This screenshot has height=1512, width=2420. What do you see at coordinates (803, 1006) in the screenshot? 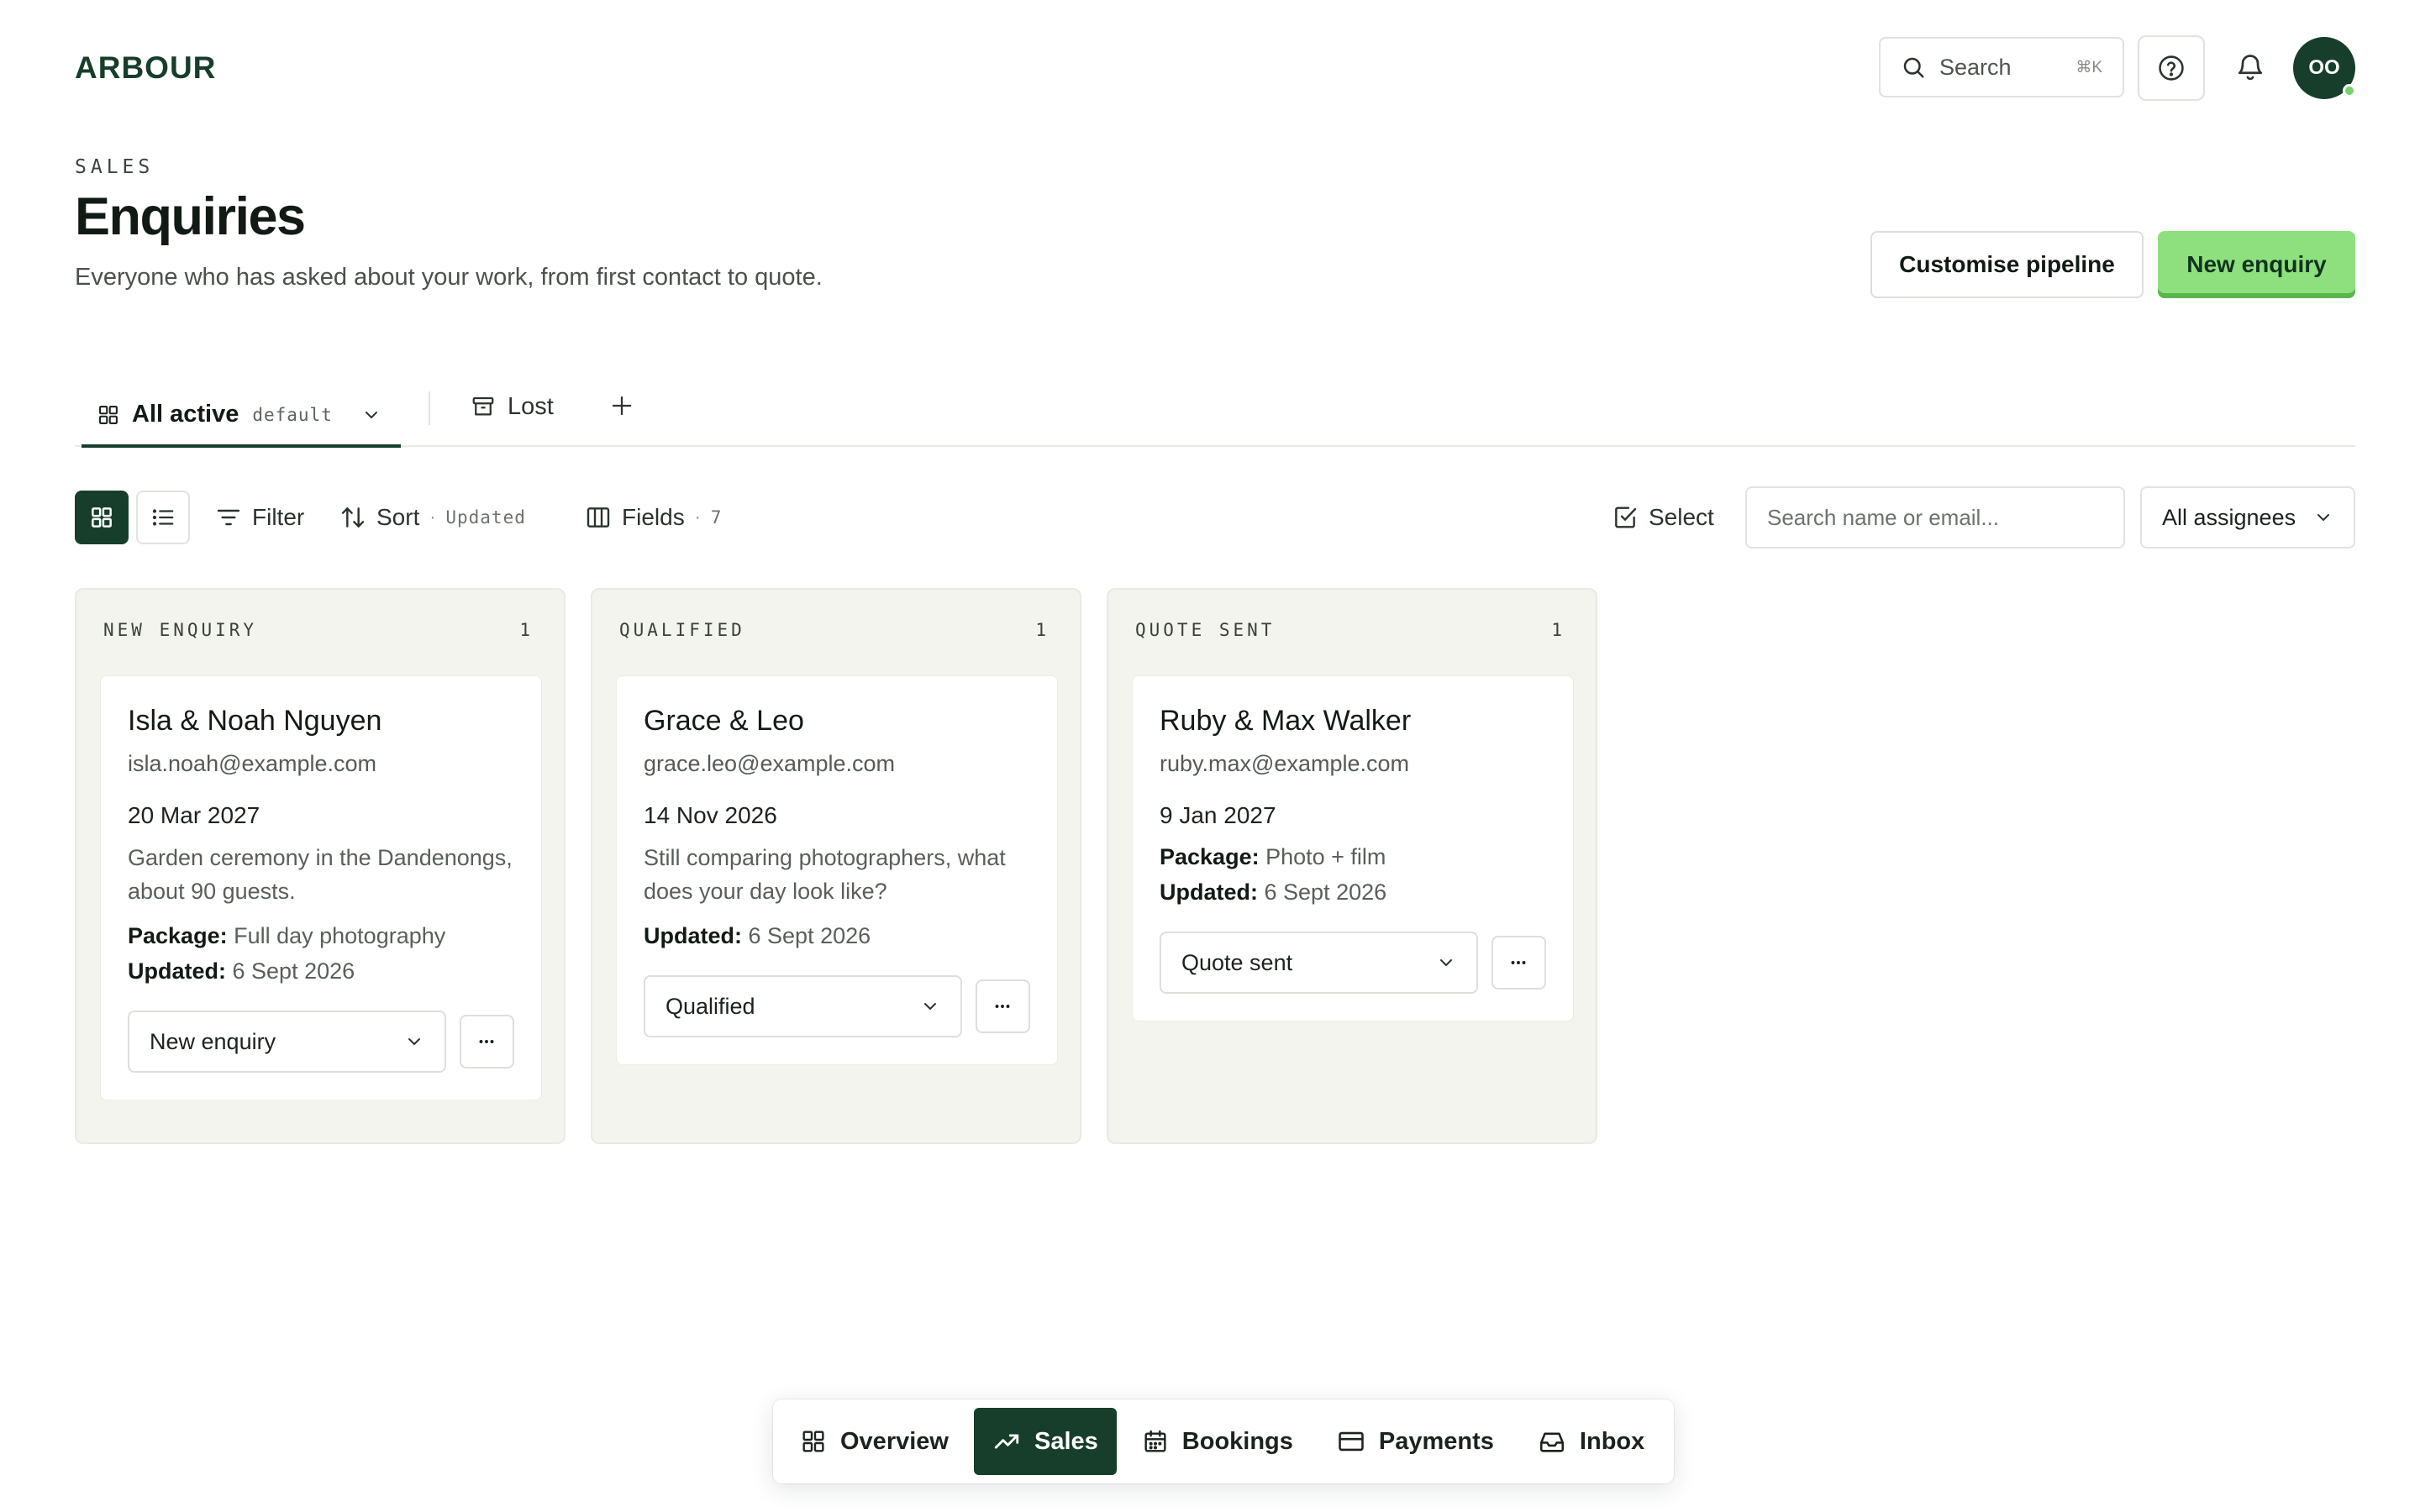
I see `stage-dropdown: Qualified` at bounding box center [803, 1006].